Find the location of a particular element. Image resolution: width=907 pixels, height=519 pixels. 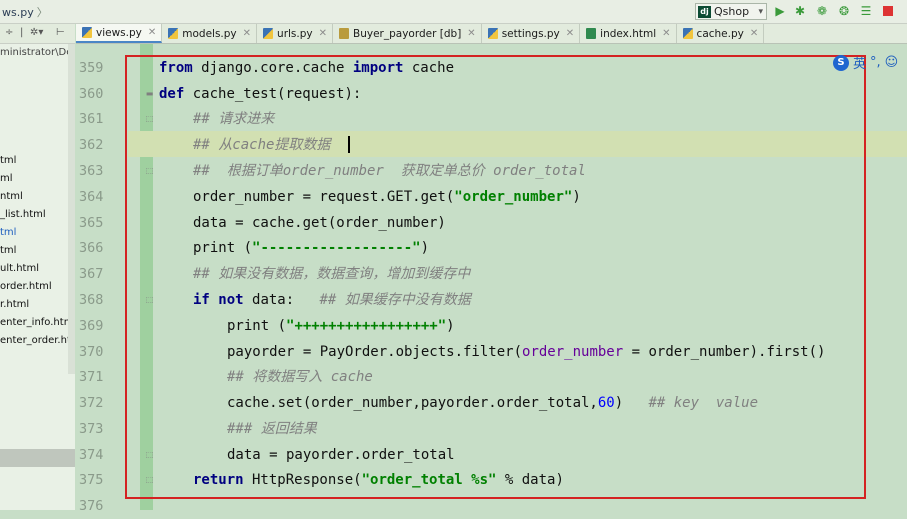

tab-label: cache.py is located at coordinates (720, 33).